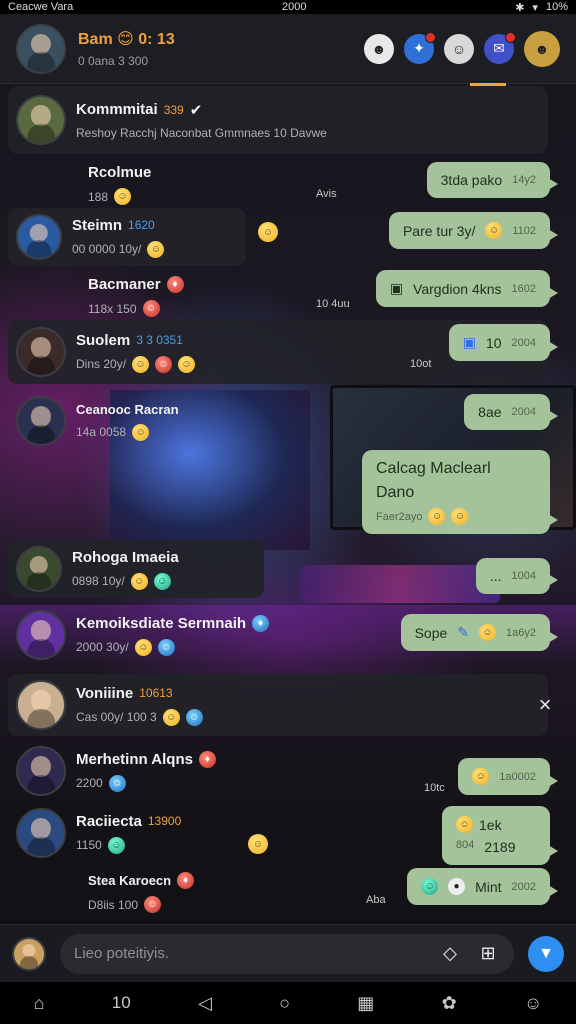 This screenshot has height=1024, width=576. Describe the element at coordinates (523, 886) in the screenshot. I see `message-time: 2002` at that location.